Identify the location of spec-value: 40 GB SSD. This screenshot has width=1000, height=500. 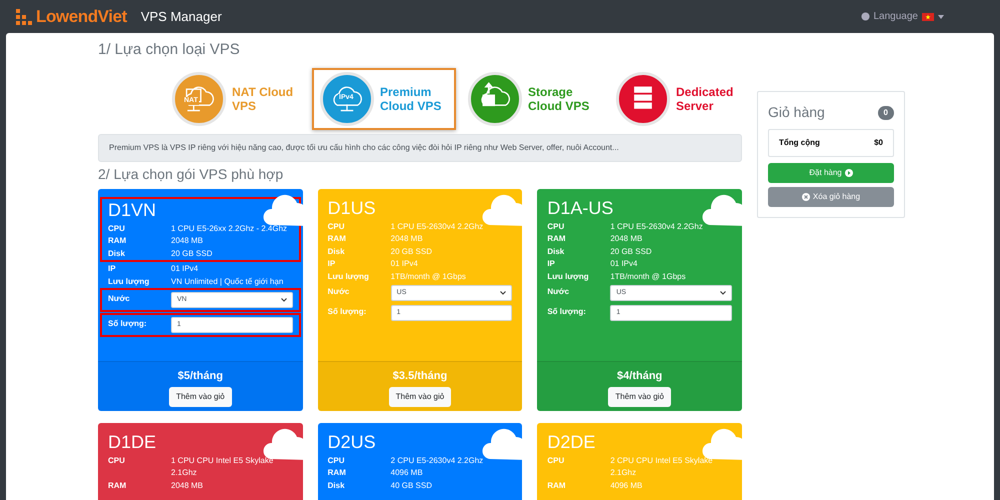
(412, 486).